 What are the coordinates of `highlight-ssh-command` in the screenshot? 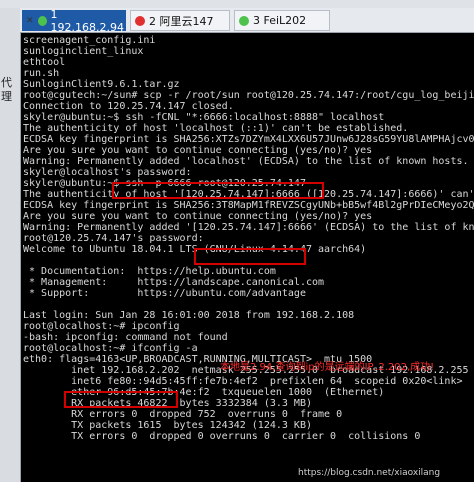 It's located at (218, 190).